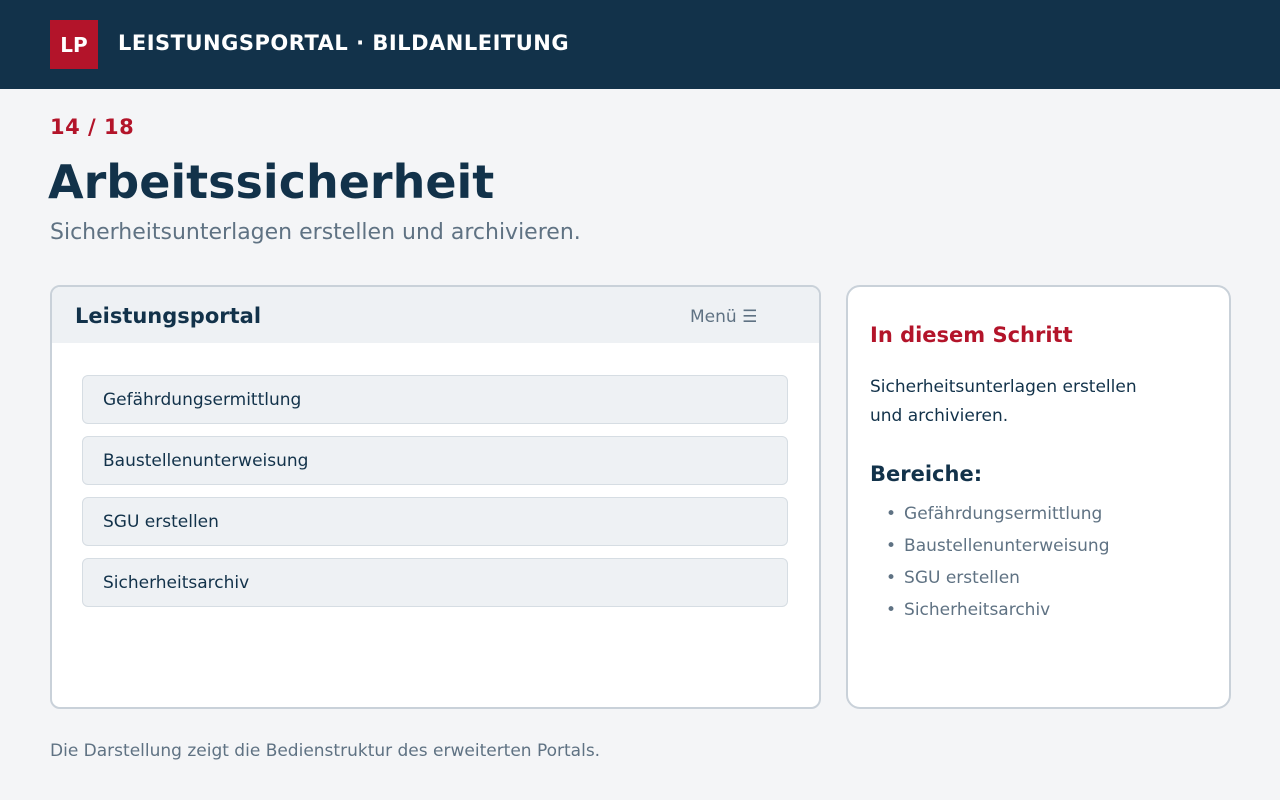 This screenshot has width=1280, height=800. I want to click on step-counter: 14 / 18, so click(92, 127).